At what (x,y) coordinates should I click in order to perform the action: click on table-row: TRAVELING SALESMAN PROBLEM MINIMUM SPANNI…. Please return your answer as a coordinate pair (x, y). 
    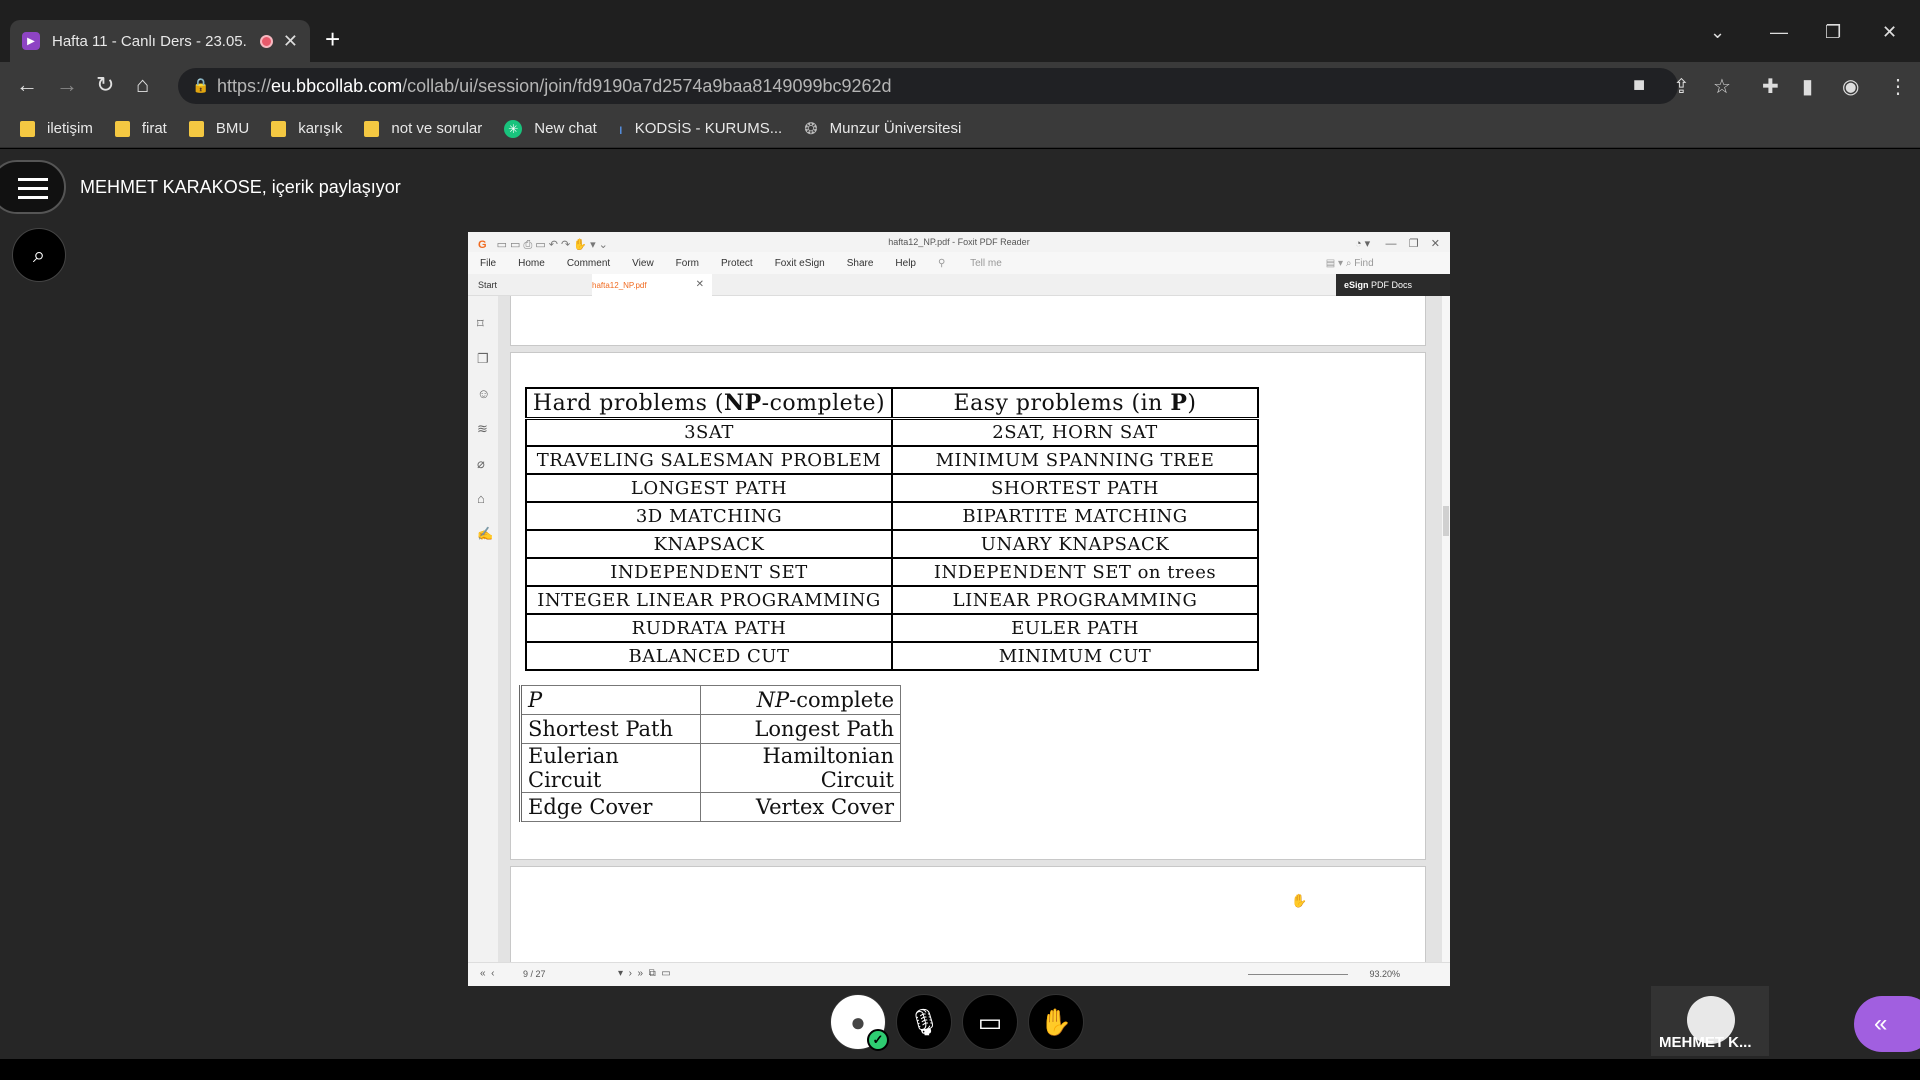
    Looking at the image, I should click on (892, 460).